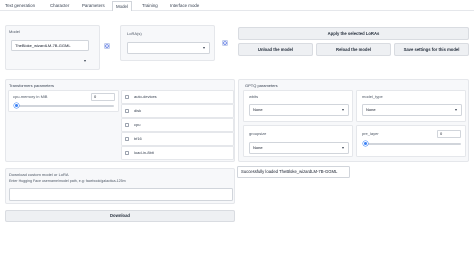 This screenshot has width=474, height=261. Describe the element at coordinates (261, 85) in the screenshot. I see `gptq-title: GPTQ parameters` at that location.